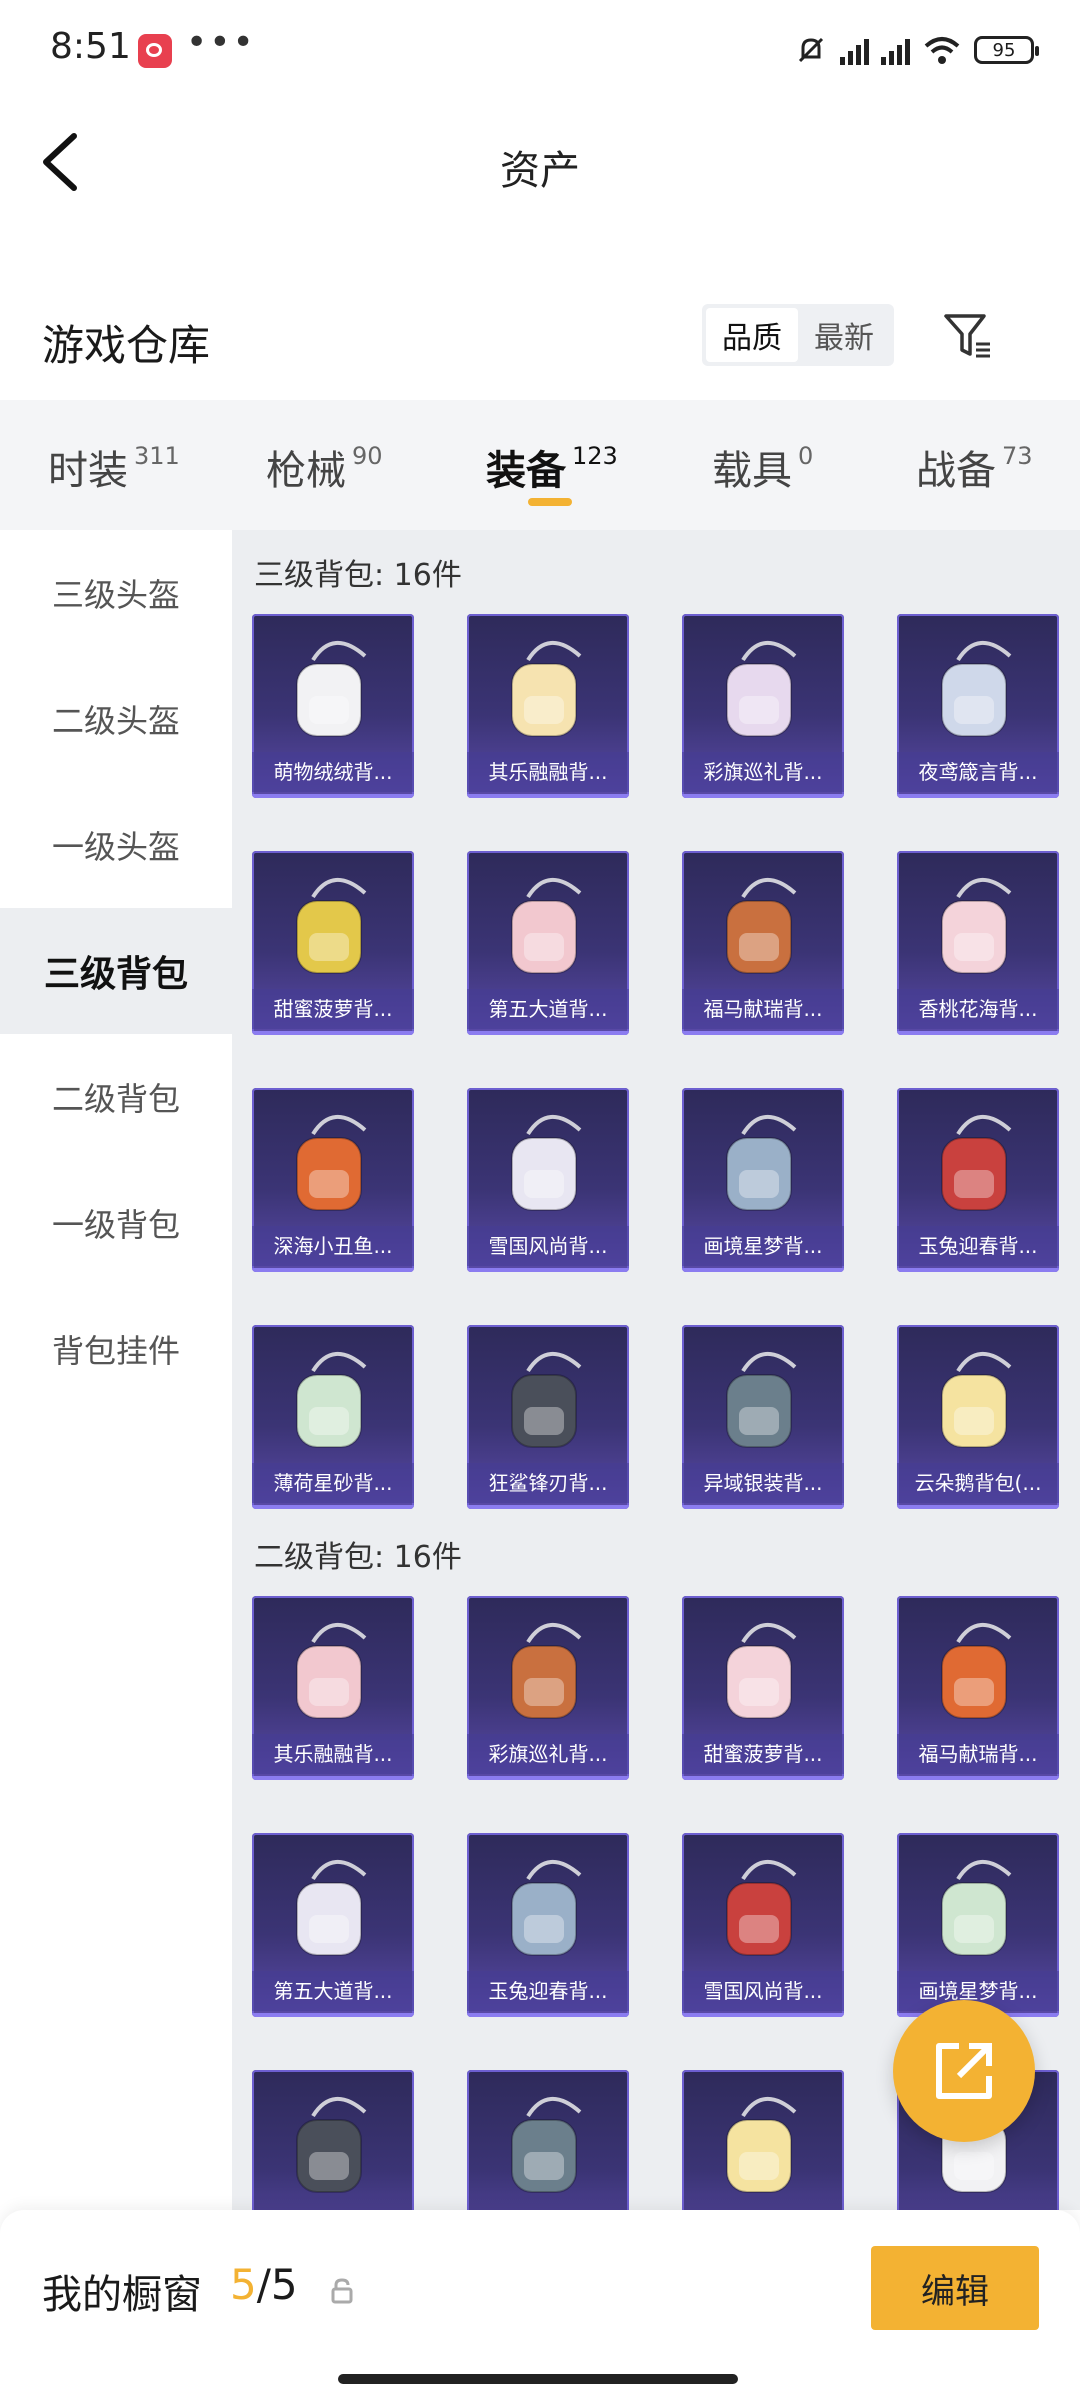  I want to click on tab-label: 装备, so click(526, 471).